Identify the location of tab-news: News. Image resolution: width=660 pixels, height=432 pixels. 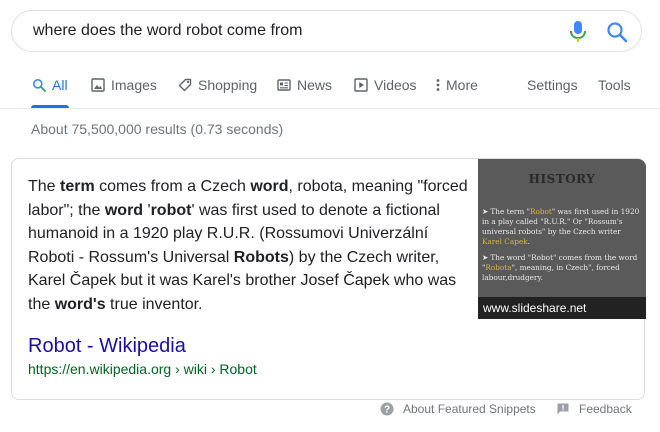
(304, 85).